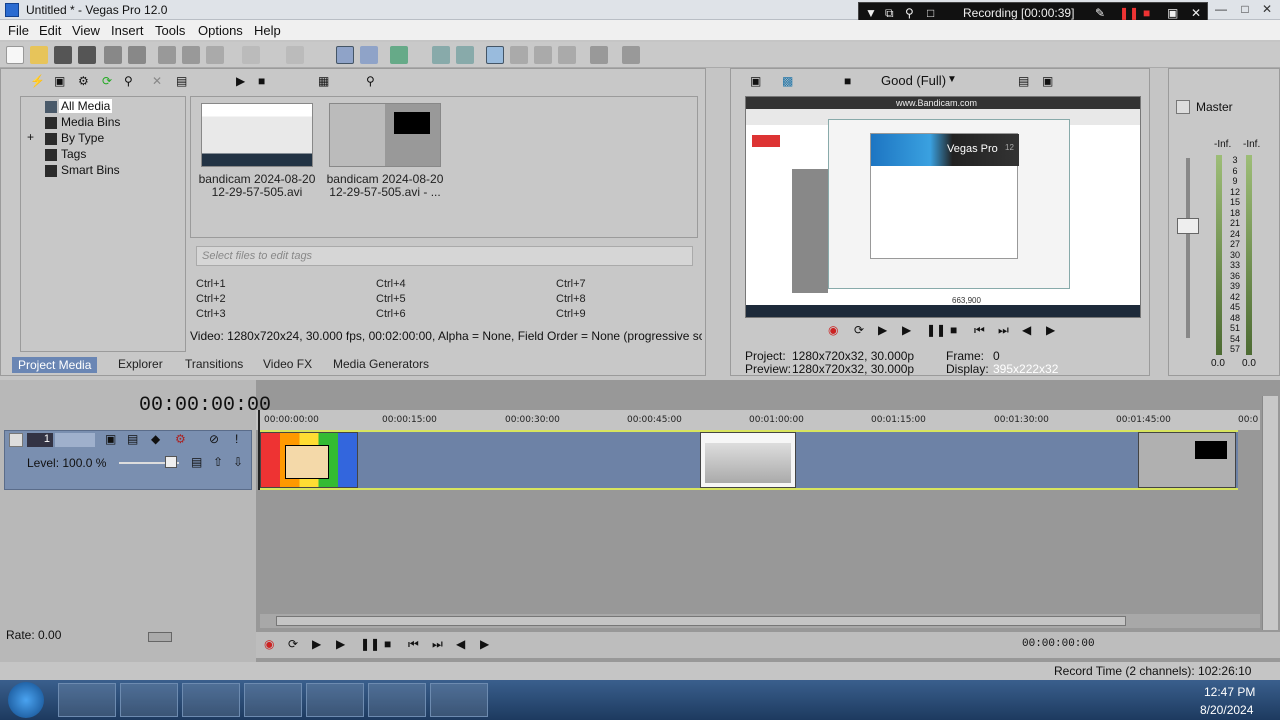  What do you see at coordinates (370, 81) in the screenshot?
I see `search-media-icon: ⚲` at bounding box center [370, 81].